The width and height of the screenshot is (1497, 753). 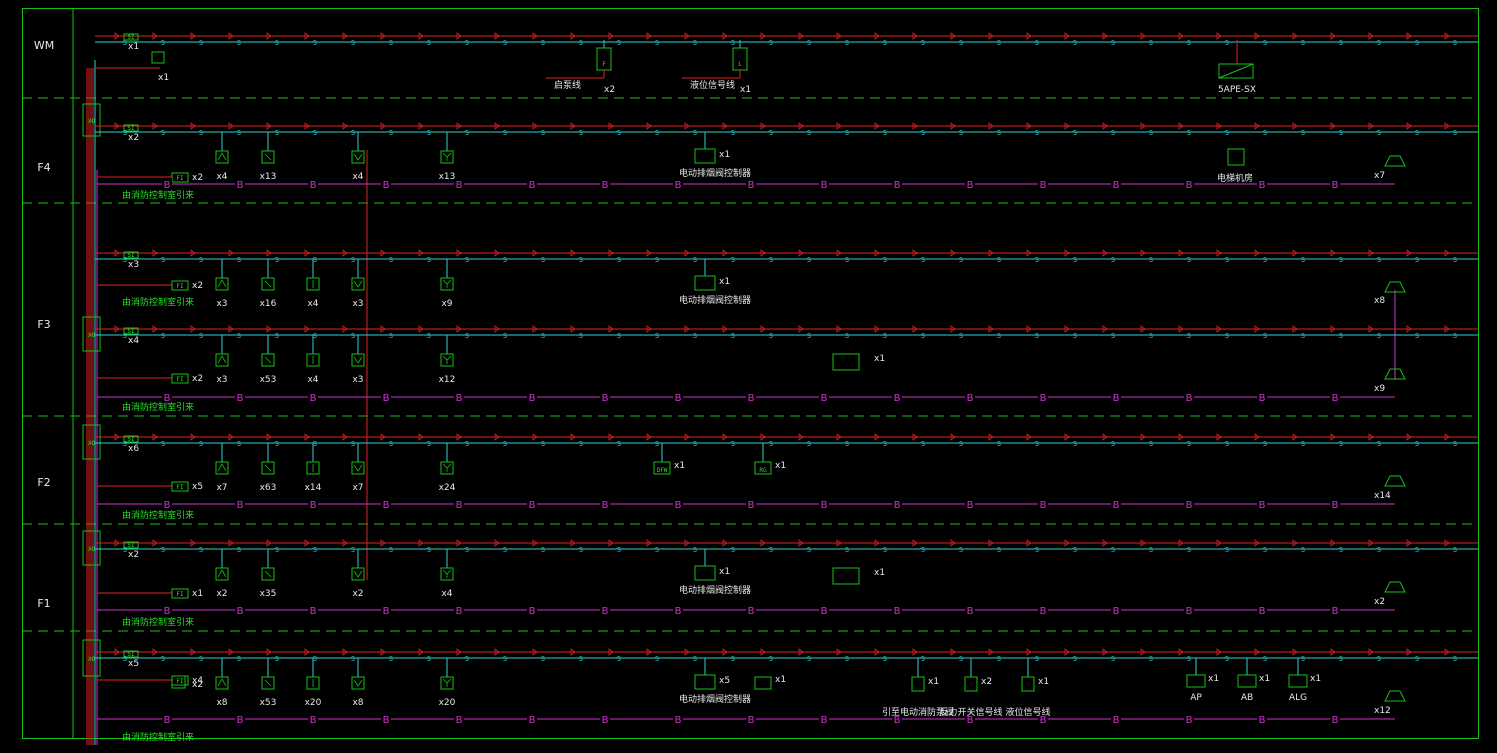 What do you see at coordinates (447, 703) in the screenshot?
I see `row-f1-dev-count-4: x20` at bounding box center [447, 703].